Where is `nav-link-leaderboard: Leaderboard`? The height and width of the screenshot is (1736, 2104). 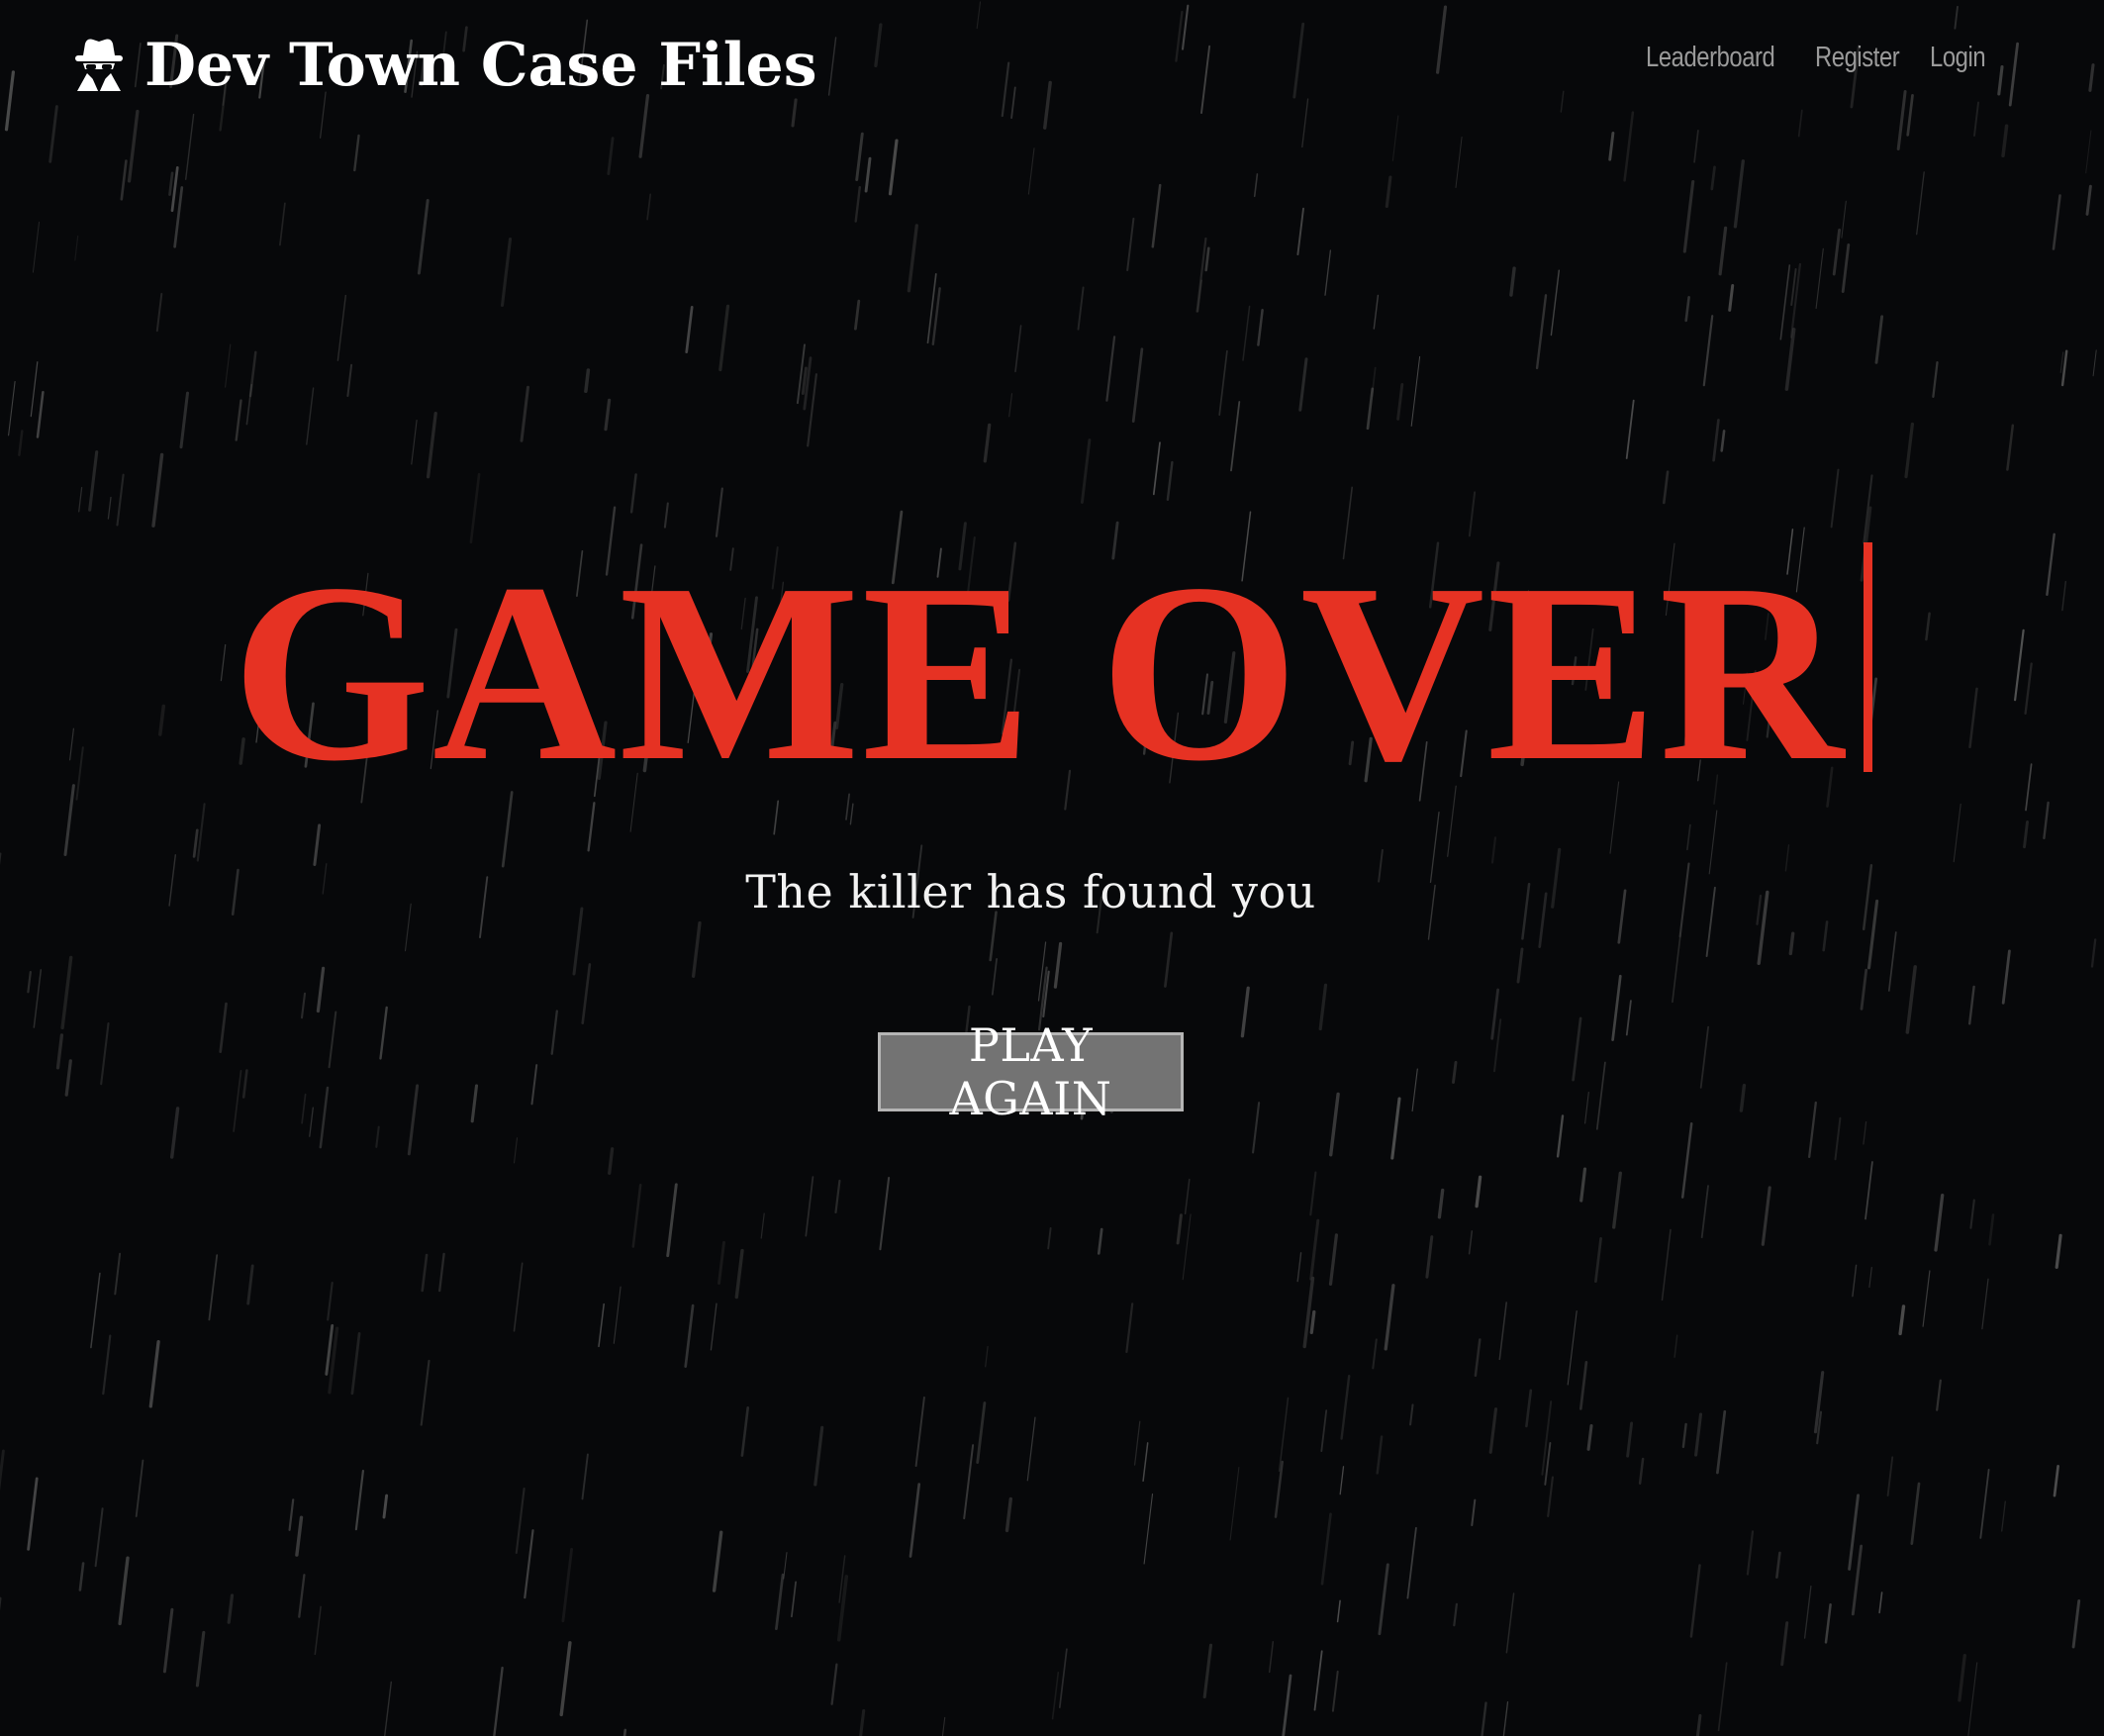 nav-link-leaderboard: Leaderboard is located at coordinates (1711, 58).